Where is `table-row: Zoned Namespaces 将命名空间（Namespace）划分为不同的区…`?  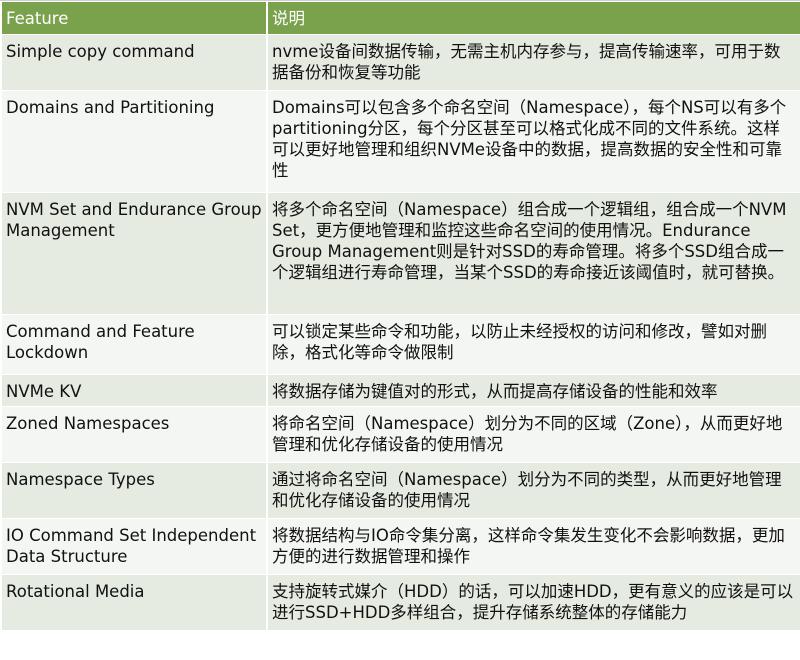 table-row: Zoned Namespaces 将命名空间（Namespace）划分为不同的区… is located at coordinates (400, 434).